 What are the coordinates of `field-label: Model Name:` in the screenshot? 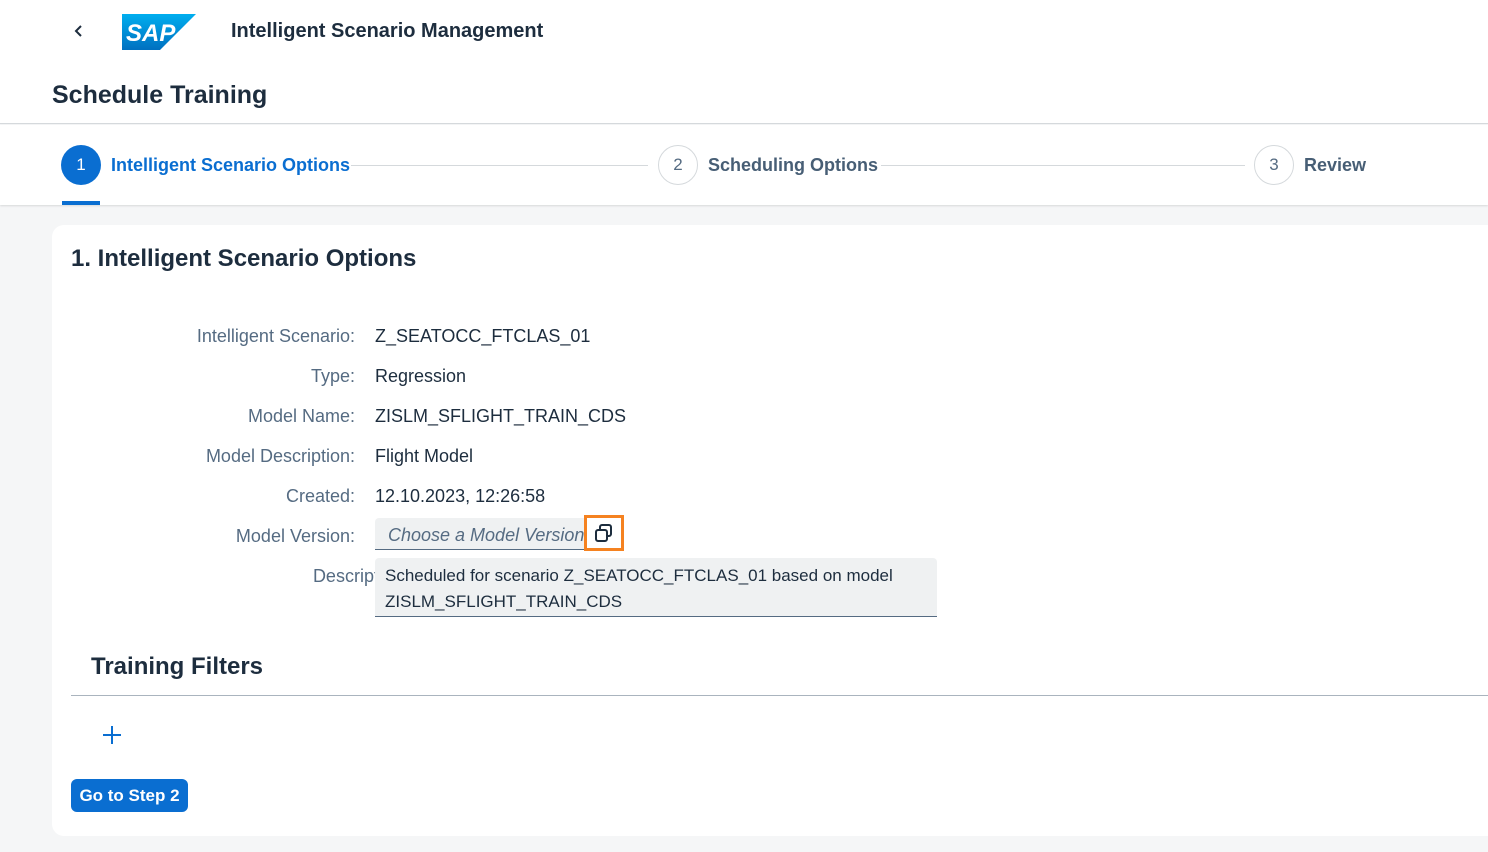 It's located at (301, 416).